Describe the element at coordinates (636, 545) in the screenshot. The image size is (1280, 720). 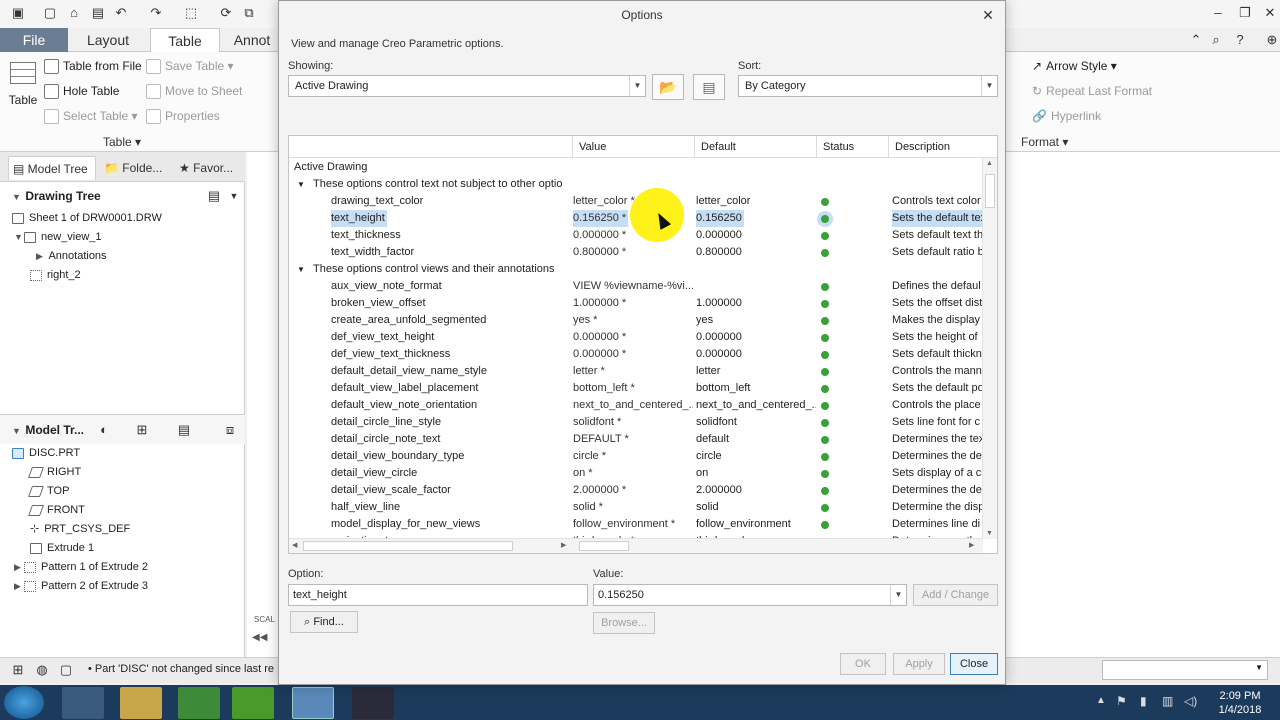
I see `horizontal-scrollbar: ◀ ▶ ▶` at that location.